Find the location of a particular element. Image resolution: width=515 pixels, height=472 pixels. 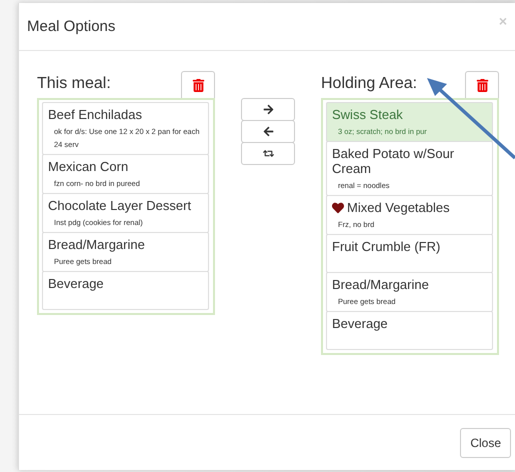

item-name: Swiss Steak is located at coordinates (367, 114).